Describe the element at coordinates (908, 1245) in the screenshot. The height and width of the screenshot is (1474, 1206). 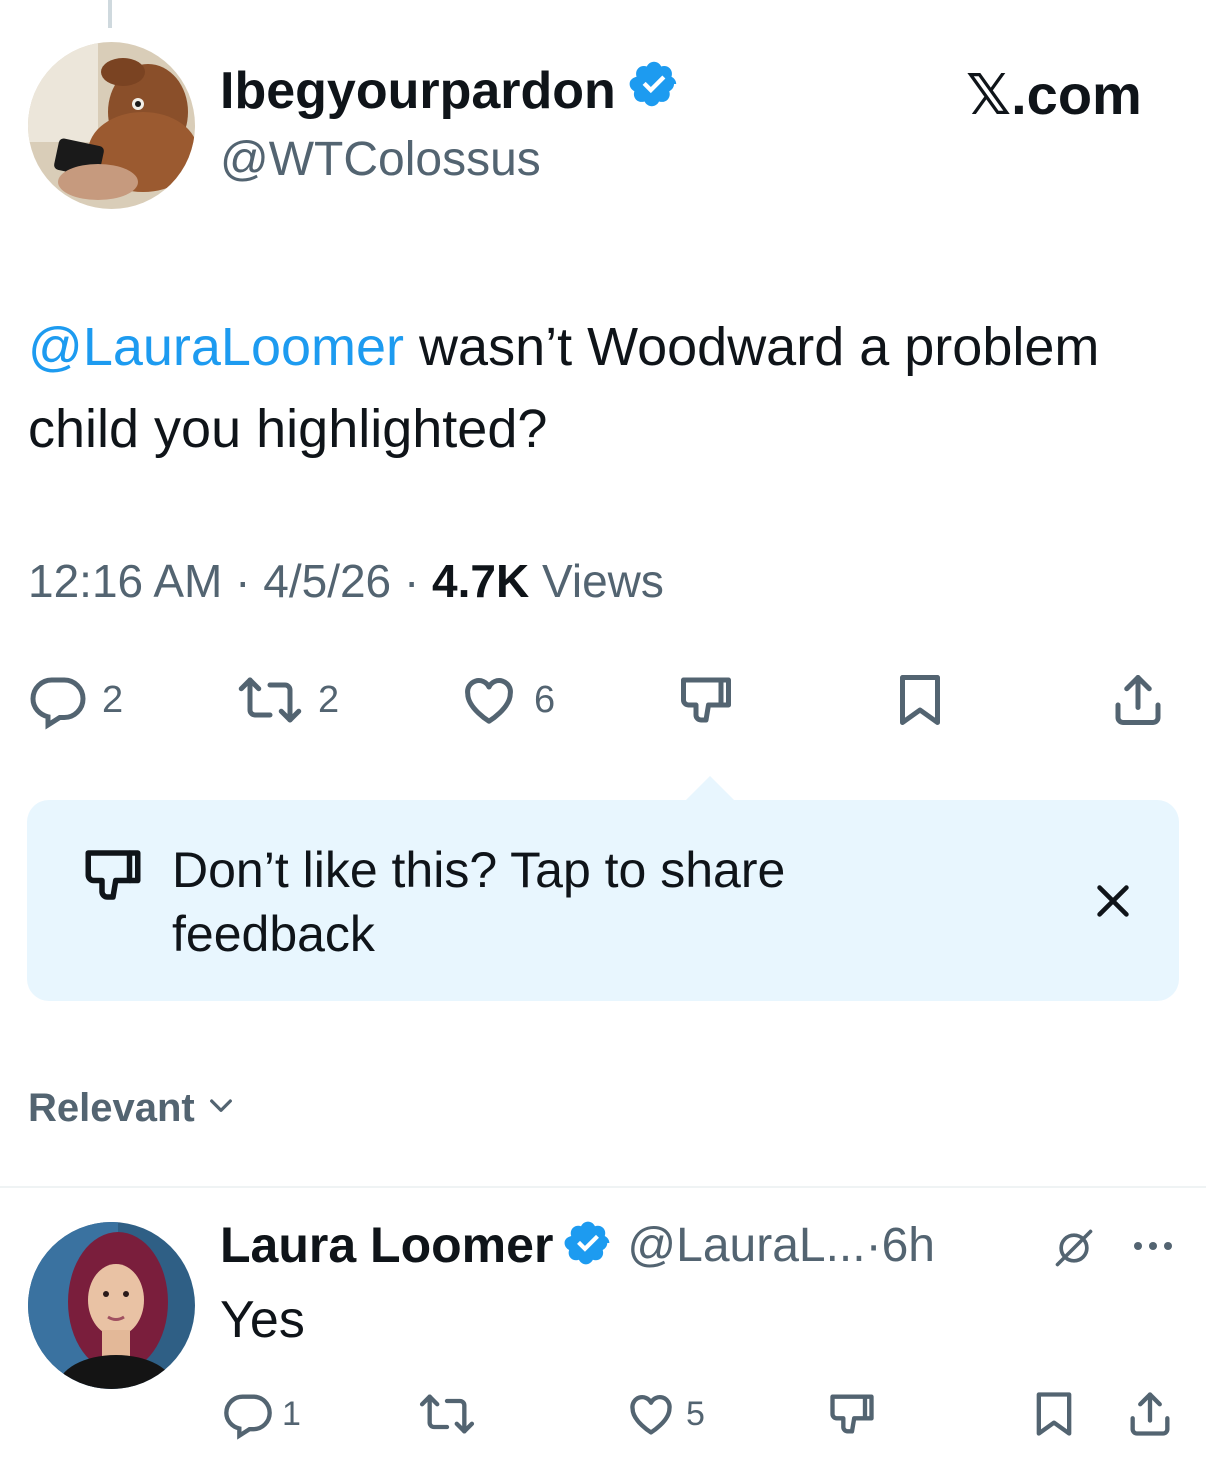
I see `reply-time: 6h` at that location.